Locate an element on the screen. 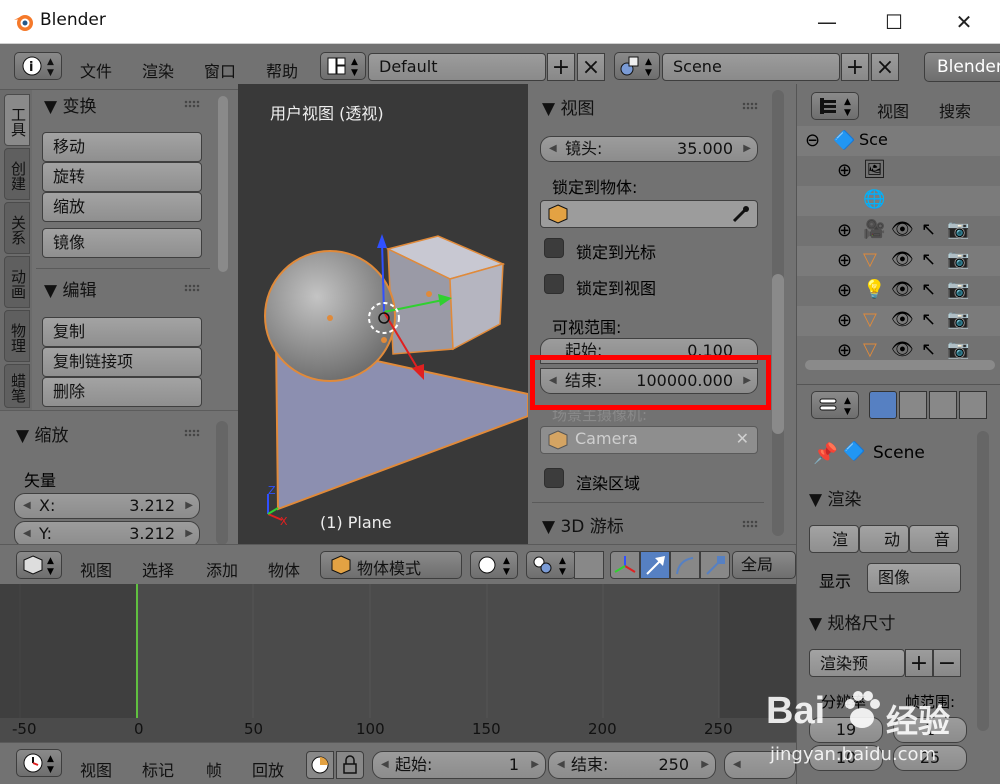 This screenshot has width=1000, height=784. outliner-row-plane: ⊕ ▽ 👁 ↖ 📷 is located at coordinates (898, 321).